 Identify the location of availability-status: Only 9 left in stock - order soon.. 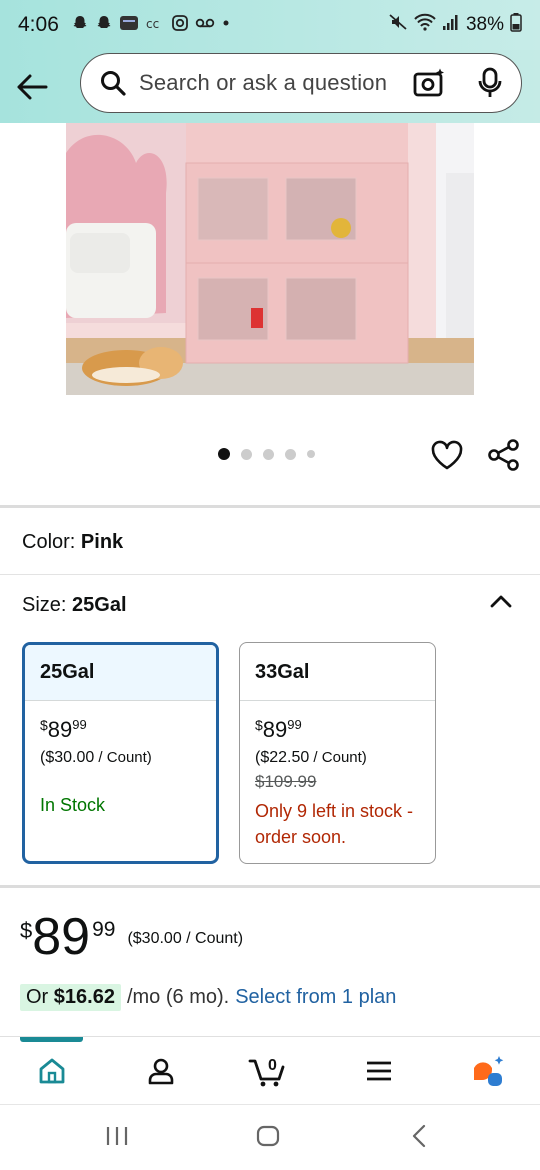
(334, 824).